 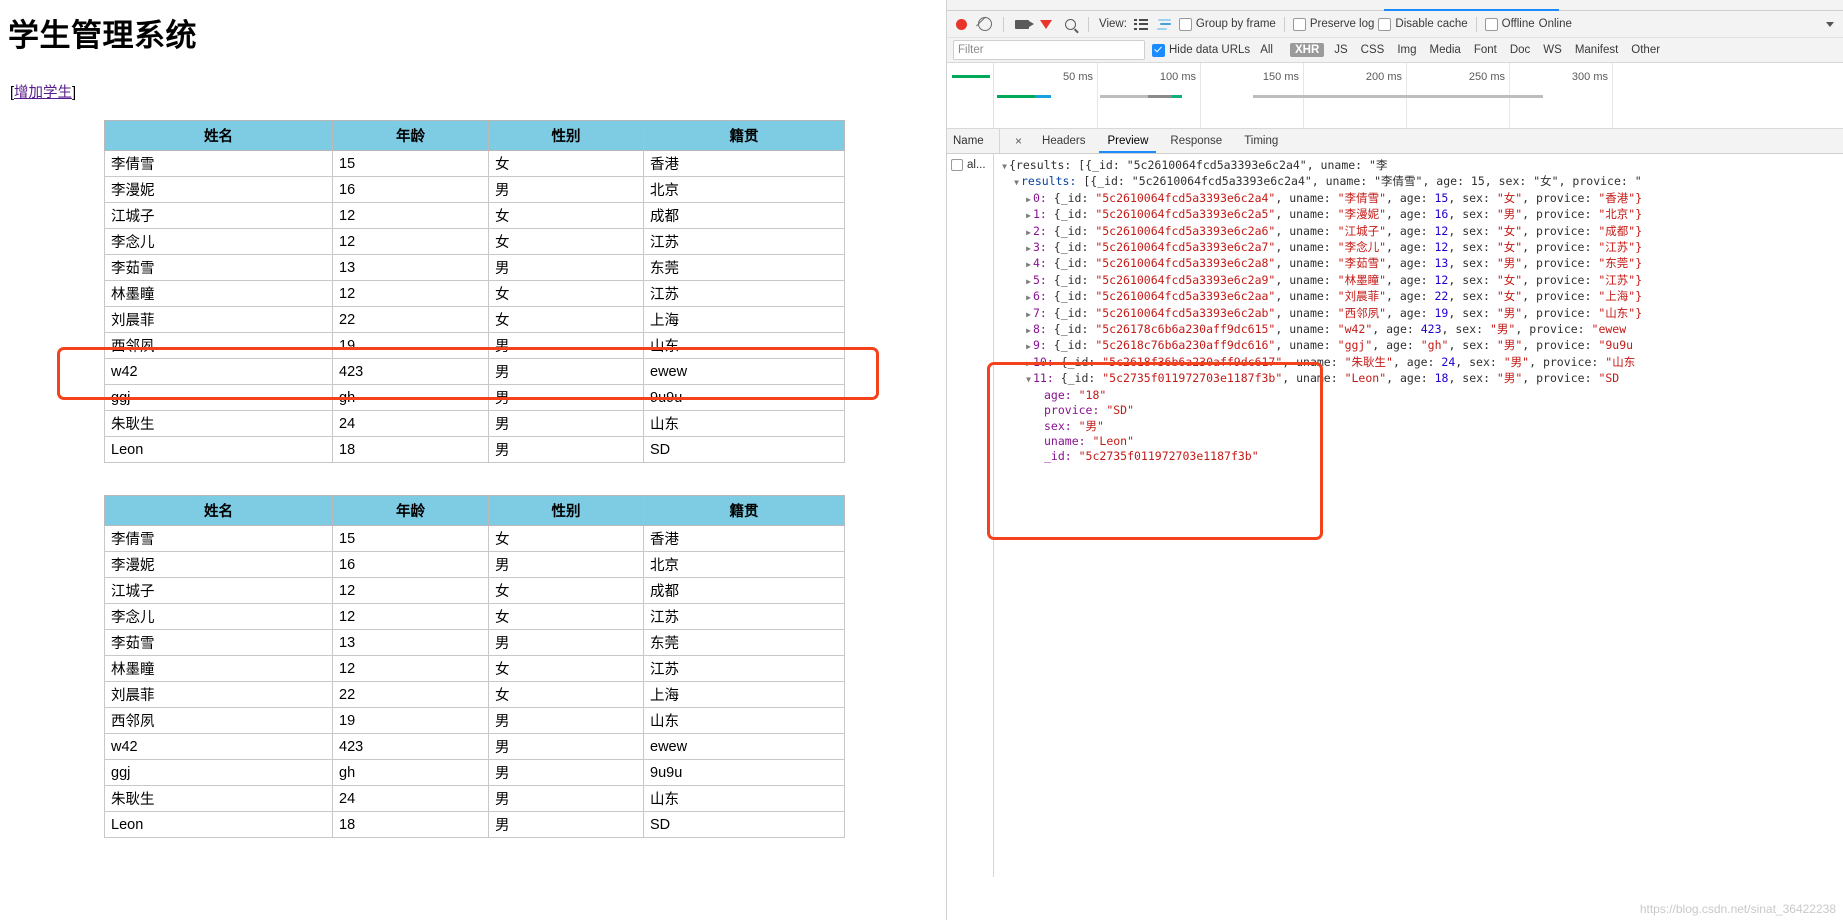 I want to click on waterfall-view-icon, so click(x=1165, y=24).